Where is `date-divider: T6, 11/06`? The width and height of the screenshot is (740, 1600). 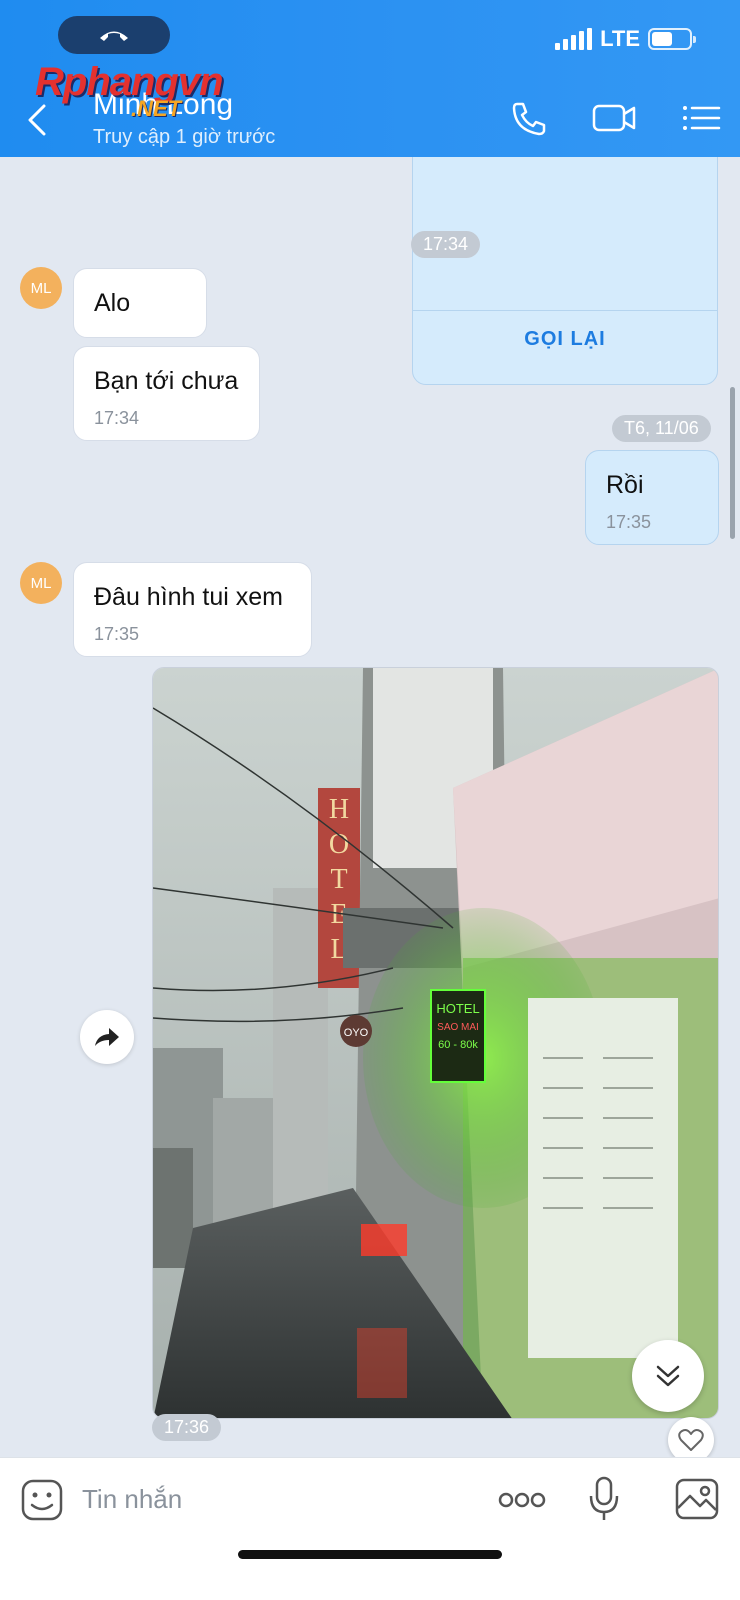 date-divider: T6, 11/06 is located at coordinates (661, 428).